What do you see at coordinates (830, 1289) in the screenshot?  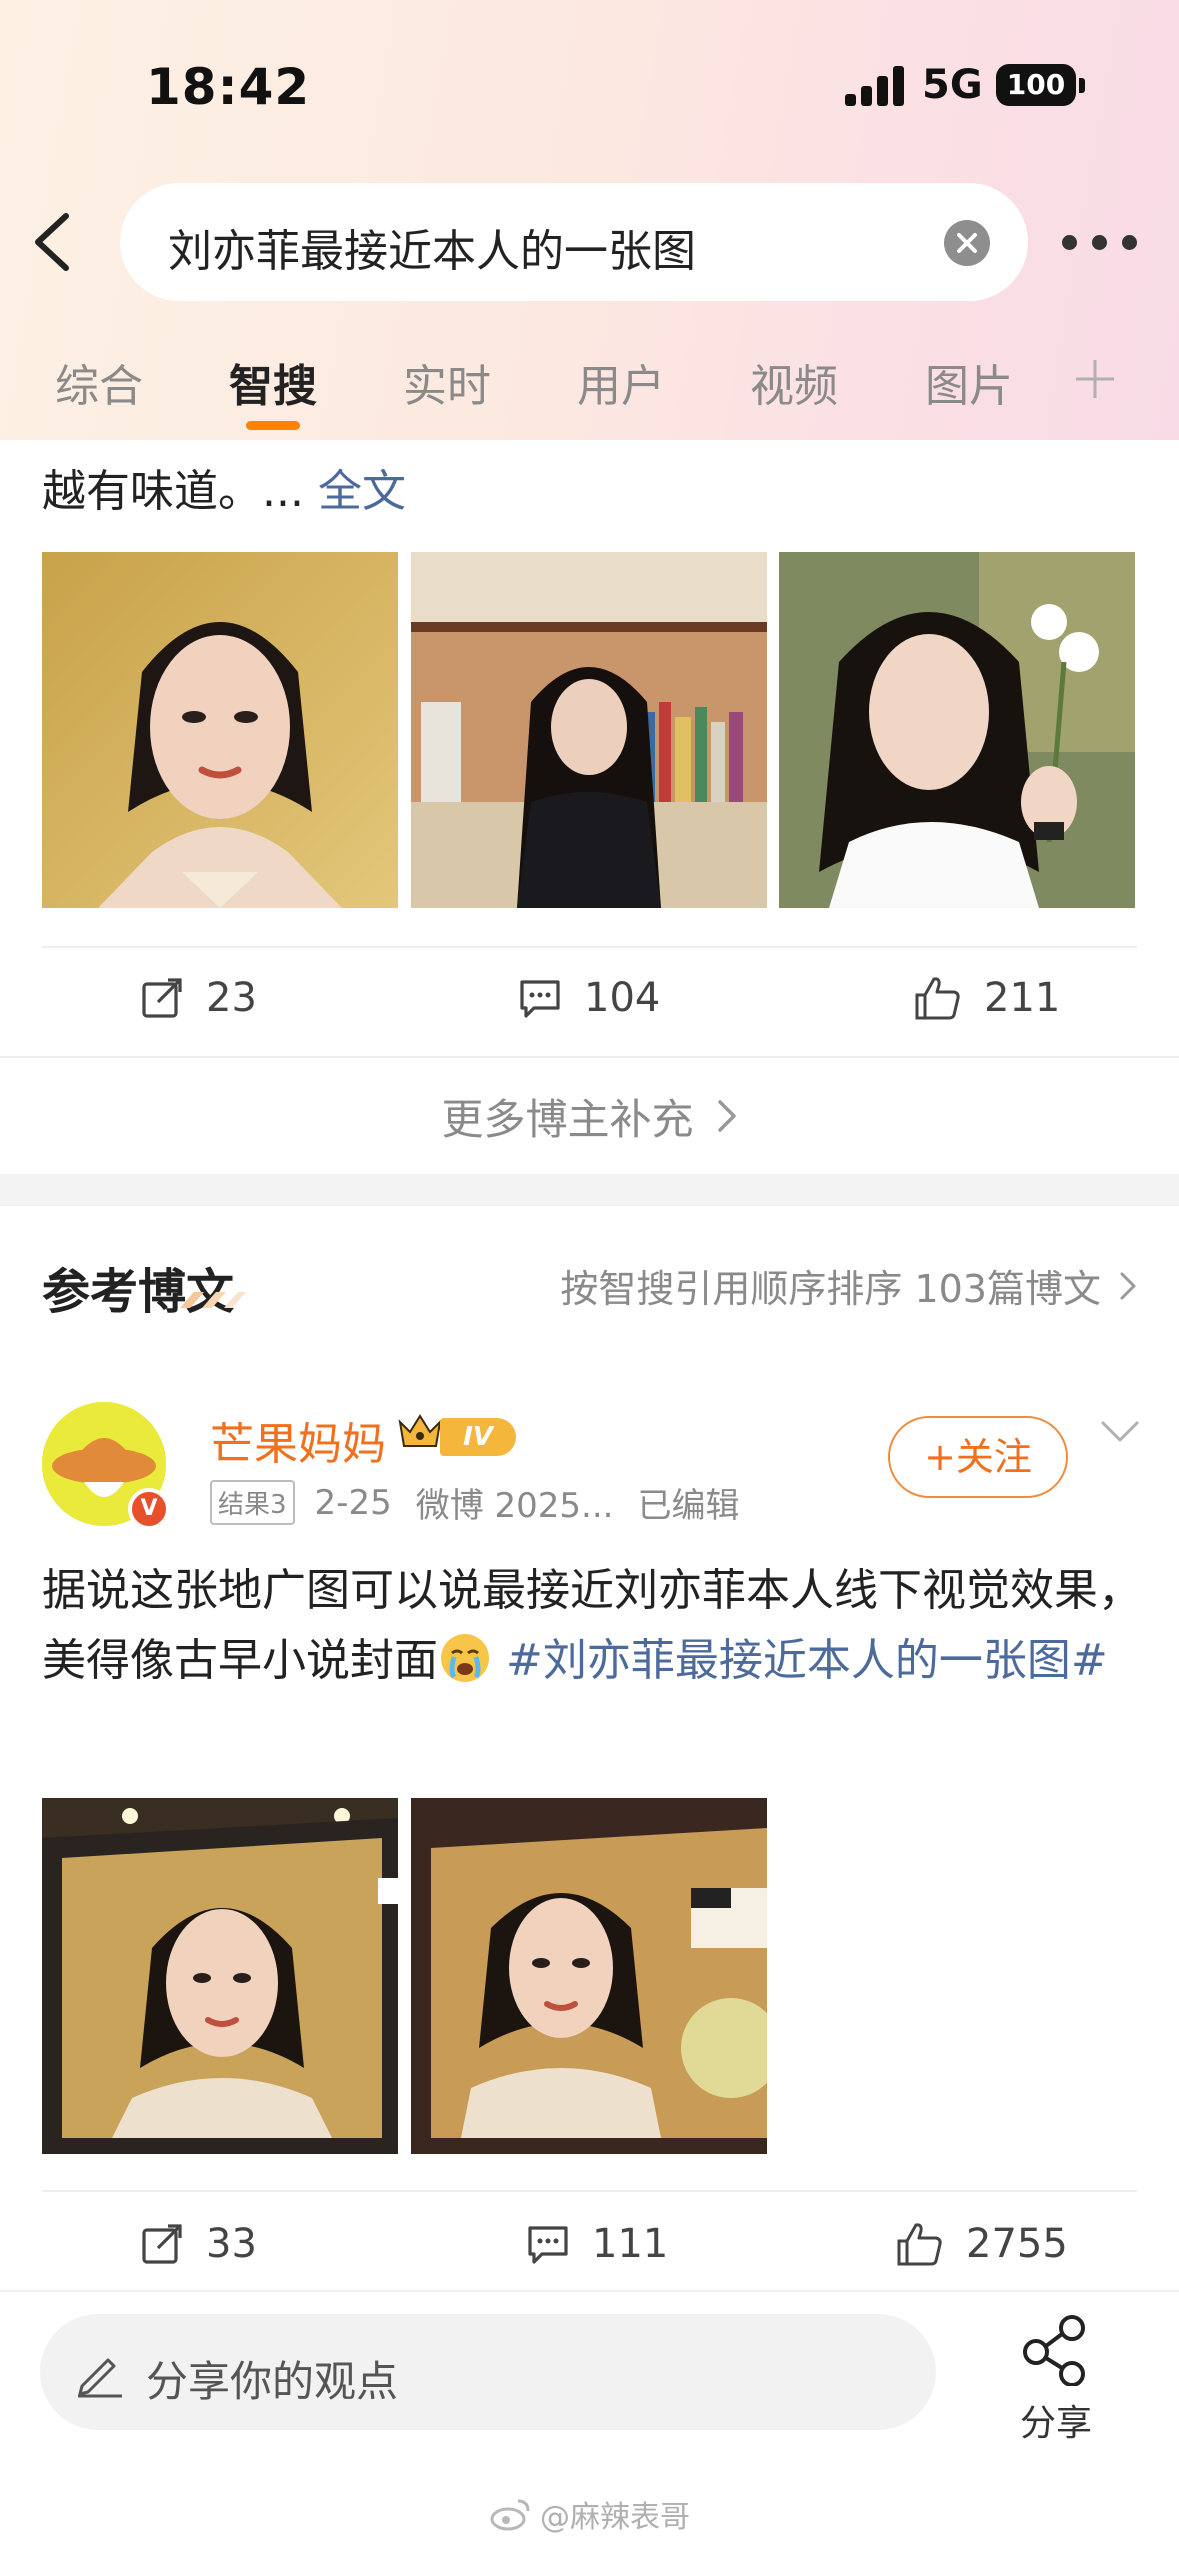 I see `sort-order-label: 按智搜引用顺序排序 103篇博文` at bounding box center [830, 1289].